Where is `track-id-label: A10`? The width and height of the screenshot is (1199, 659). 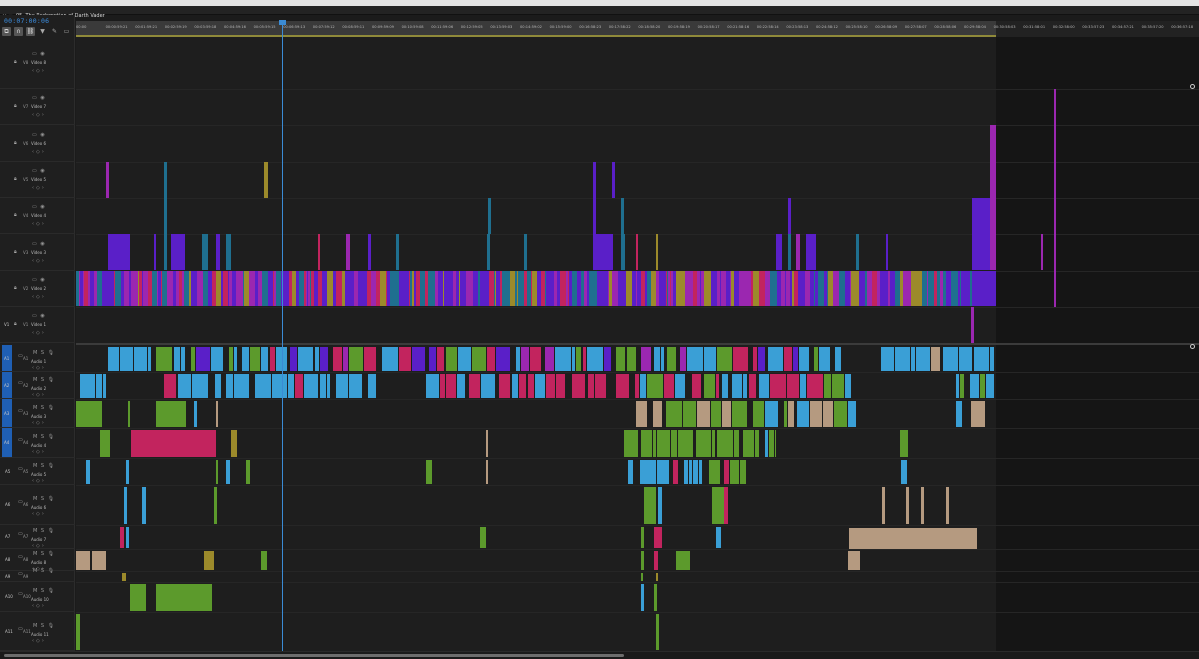 track-id-label: A10 is located at coordinates (27, 596).